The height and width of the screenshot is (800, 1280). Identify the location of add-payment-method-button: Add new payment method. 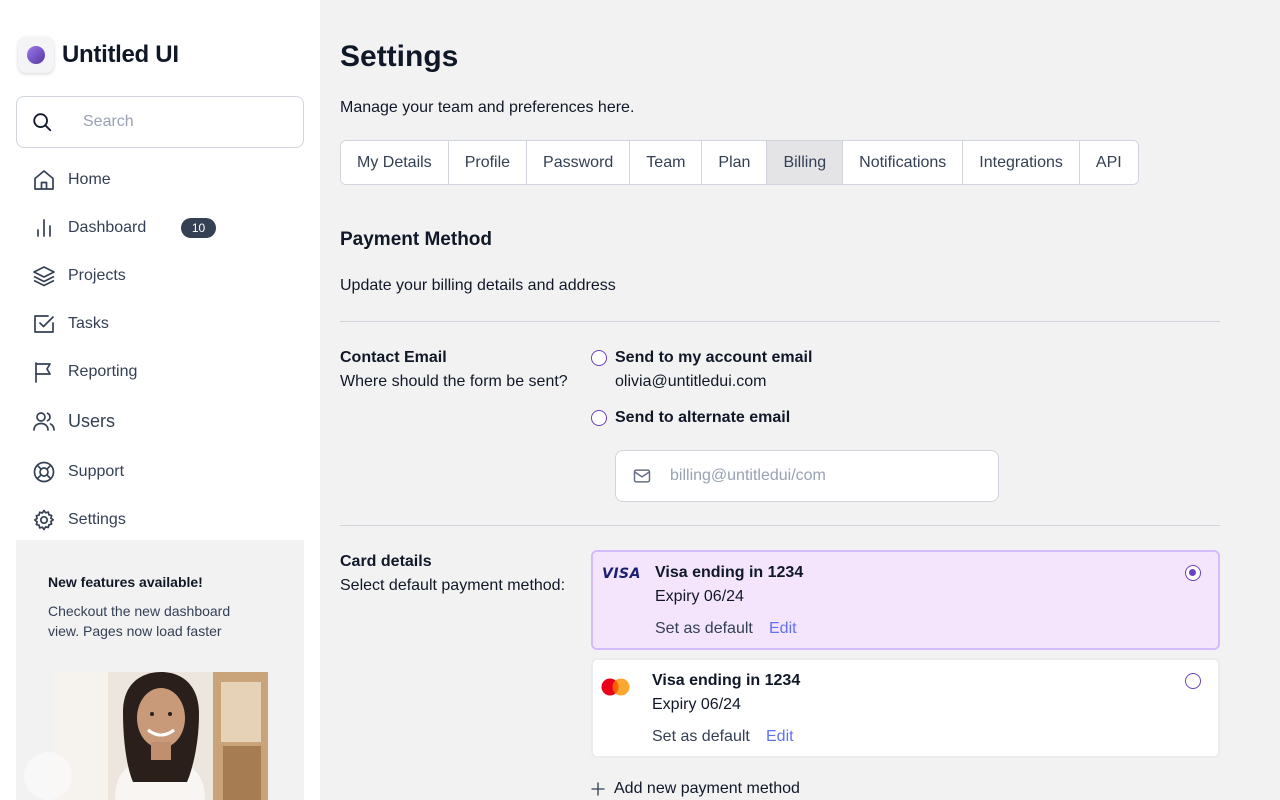
(694, 789).